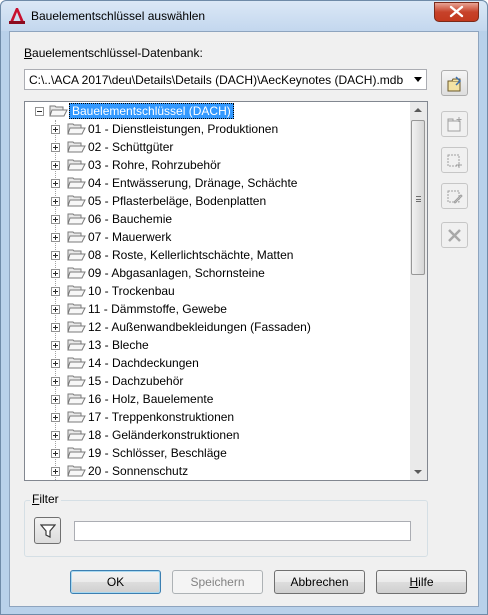 The image size is (488, 615). What do you see at coordinates (130, 219) in the screenshot?
I see `tree-item-label: 06 - Bauchemie` at bounding box center [130, 219].